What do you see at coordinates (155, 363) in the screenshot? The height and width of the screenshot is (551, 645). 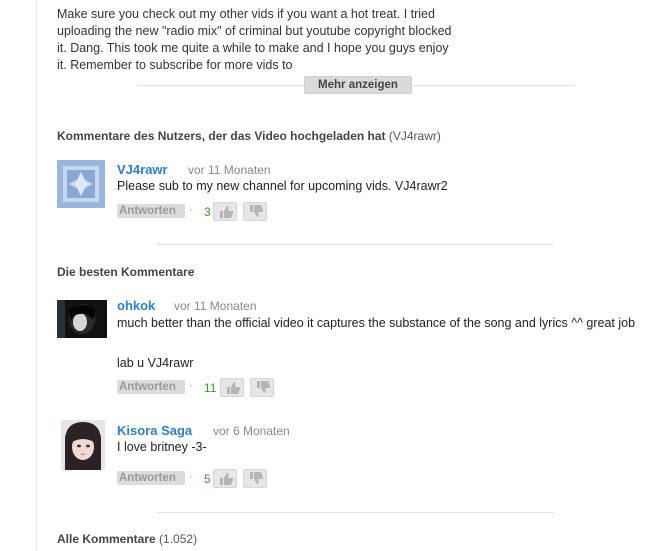 I see `comment-text-line2: lab u VJ4rawr` at bounding box center [155, 363].